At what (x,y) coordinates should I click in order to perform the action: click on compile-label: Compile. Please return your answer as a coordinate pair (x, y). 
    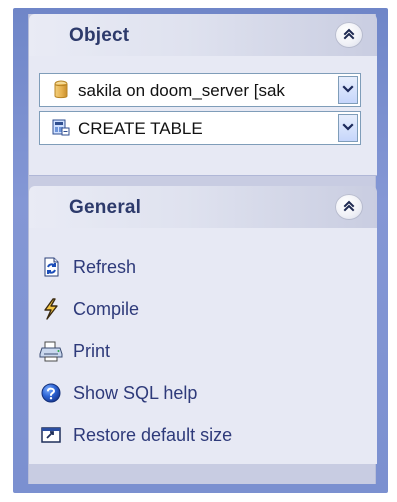
    Looking at the image, I should click on (106, 308).